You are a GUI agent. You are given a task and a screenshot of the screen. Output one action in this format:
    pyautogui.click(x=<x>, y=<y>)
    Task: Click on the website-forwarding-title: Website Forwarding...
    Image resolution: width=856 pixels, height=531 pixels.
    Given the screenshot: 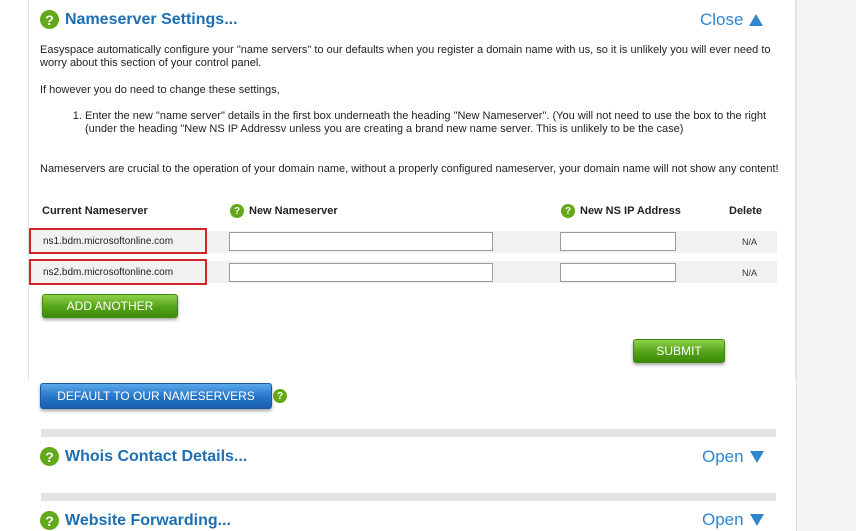 What is the action you would take?
    pyautogui.click(x=148, y=520)
    